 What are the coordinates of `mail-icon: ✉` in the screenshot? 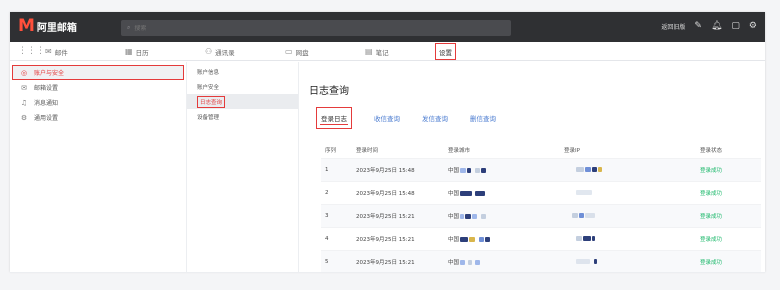 It's located at (48, 51).